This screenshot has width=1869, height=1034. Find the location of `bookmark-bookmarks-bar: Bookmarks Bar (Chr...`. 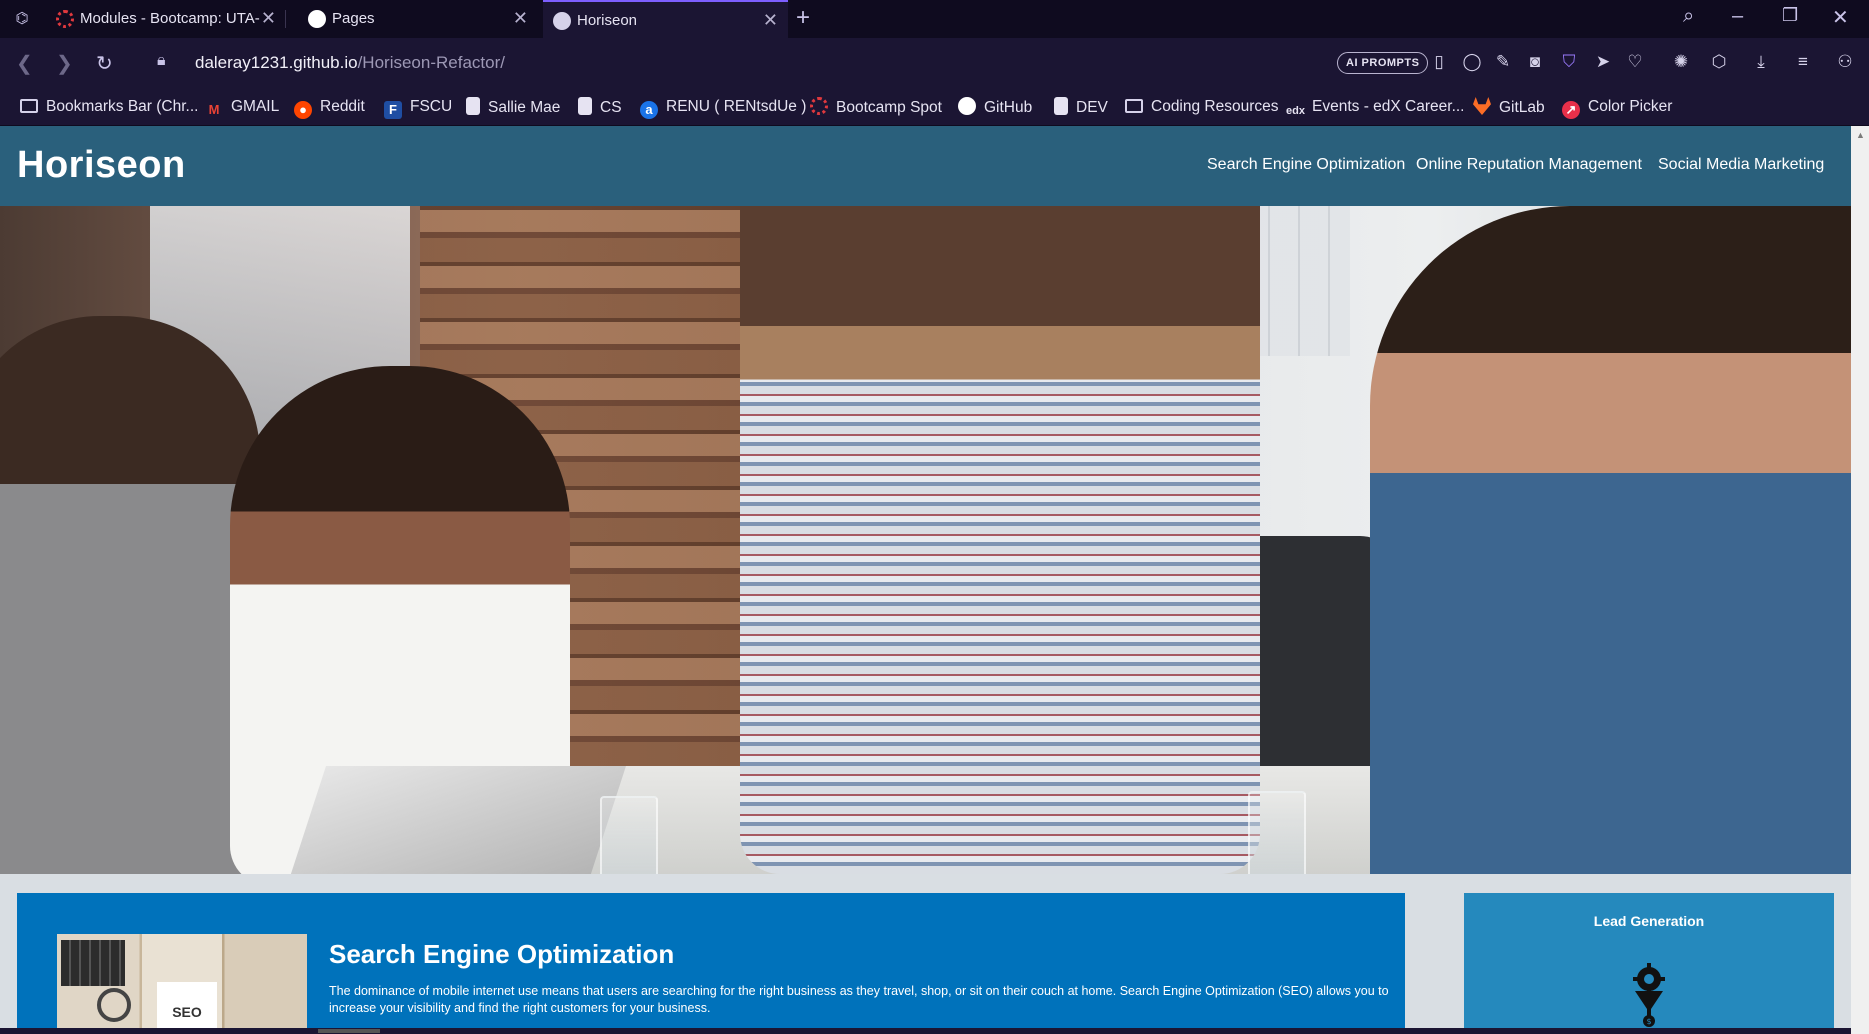

bookmark-bookmarks-bar: Bookmarks Bar (Chr... is located at coordinates (109, 107).